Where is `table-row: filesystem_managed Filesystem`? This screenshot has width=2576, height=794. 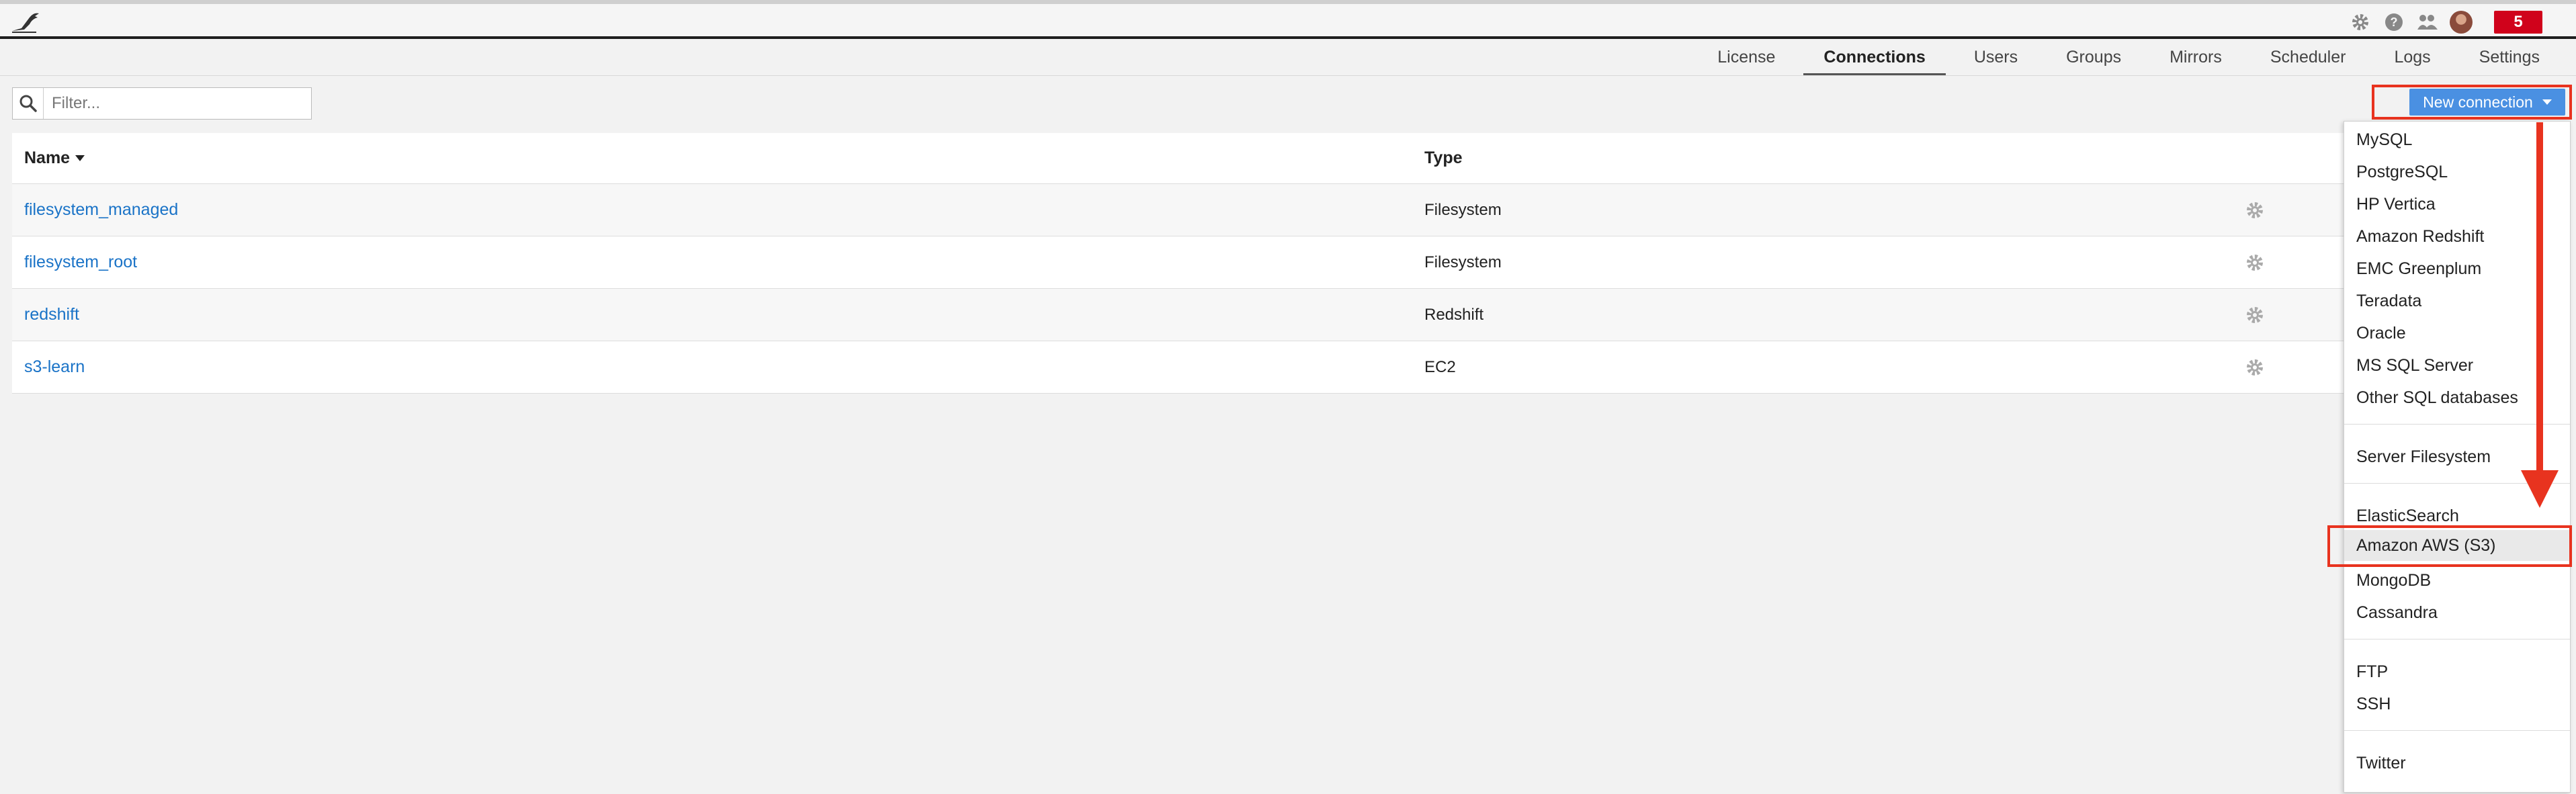
table-row: filesystem_managed Filesystem is located at coordinates (1178, 210).